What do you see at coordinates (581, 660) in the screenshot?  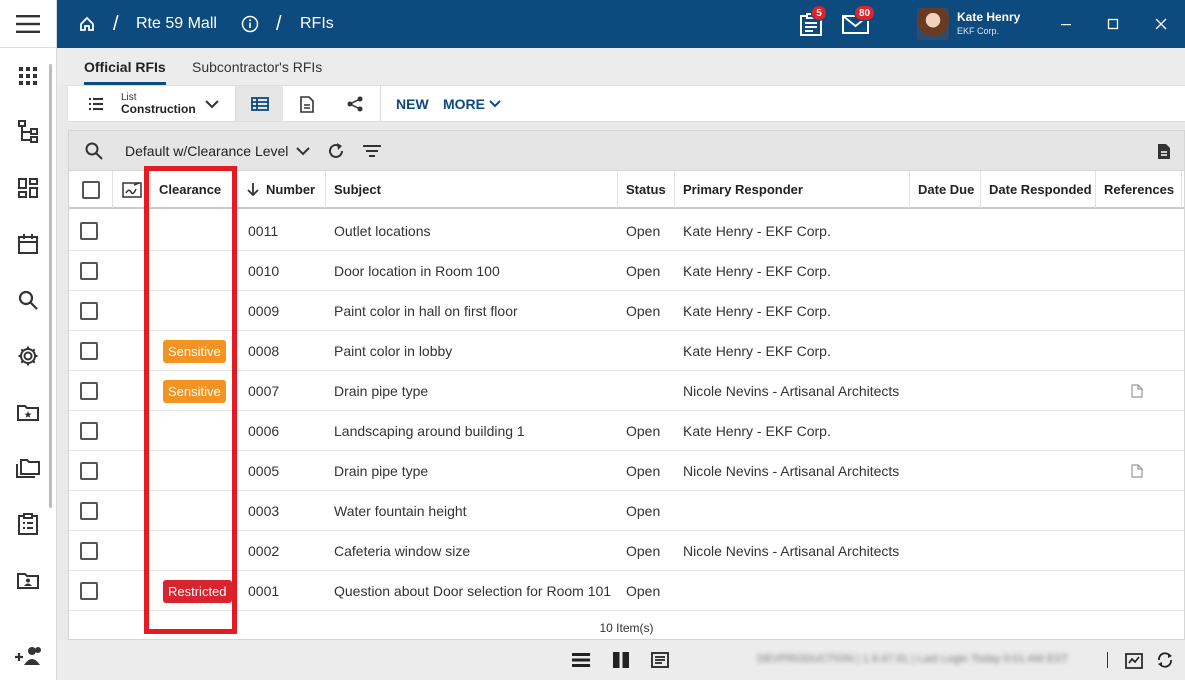 I see `list-layout-icon` at bounding box center [581, 660].